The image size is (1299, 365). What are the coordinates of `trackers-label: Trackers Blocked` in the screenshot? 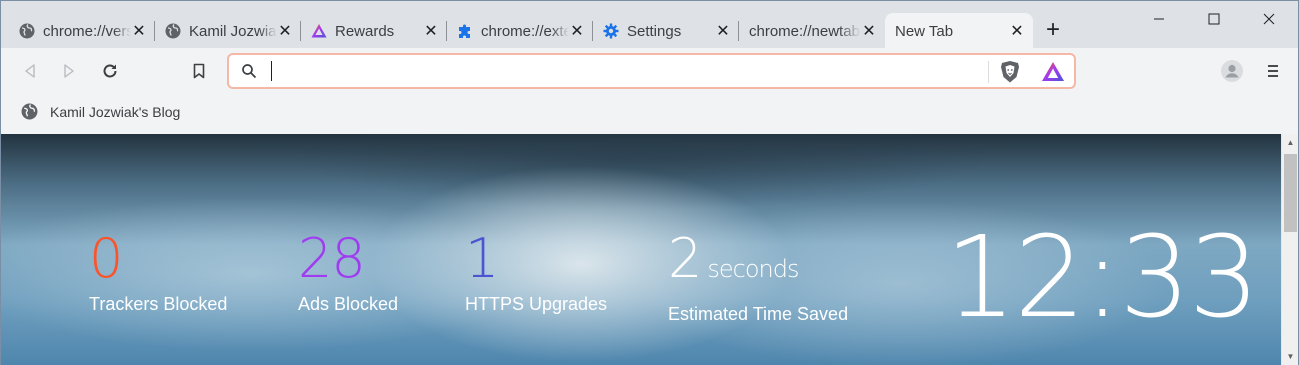 It's located at (158, 304).